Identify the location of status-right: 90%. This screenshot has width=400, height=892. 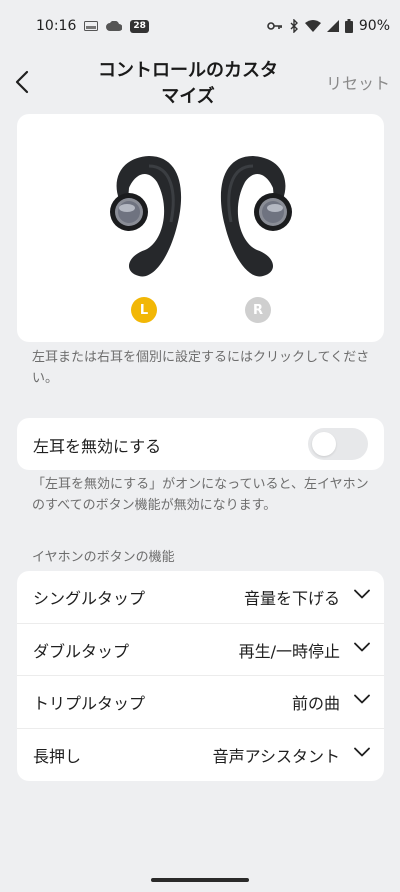
(328, 26).